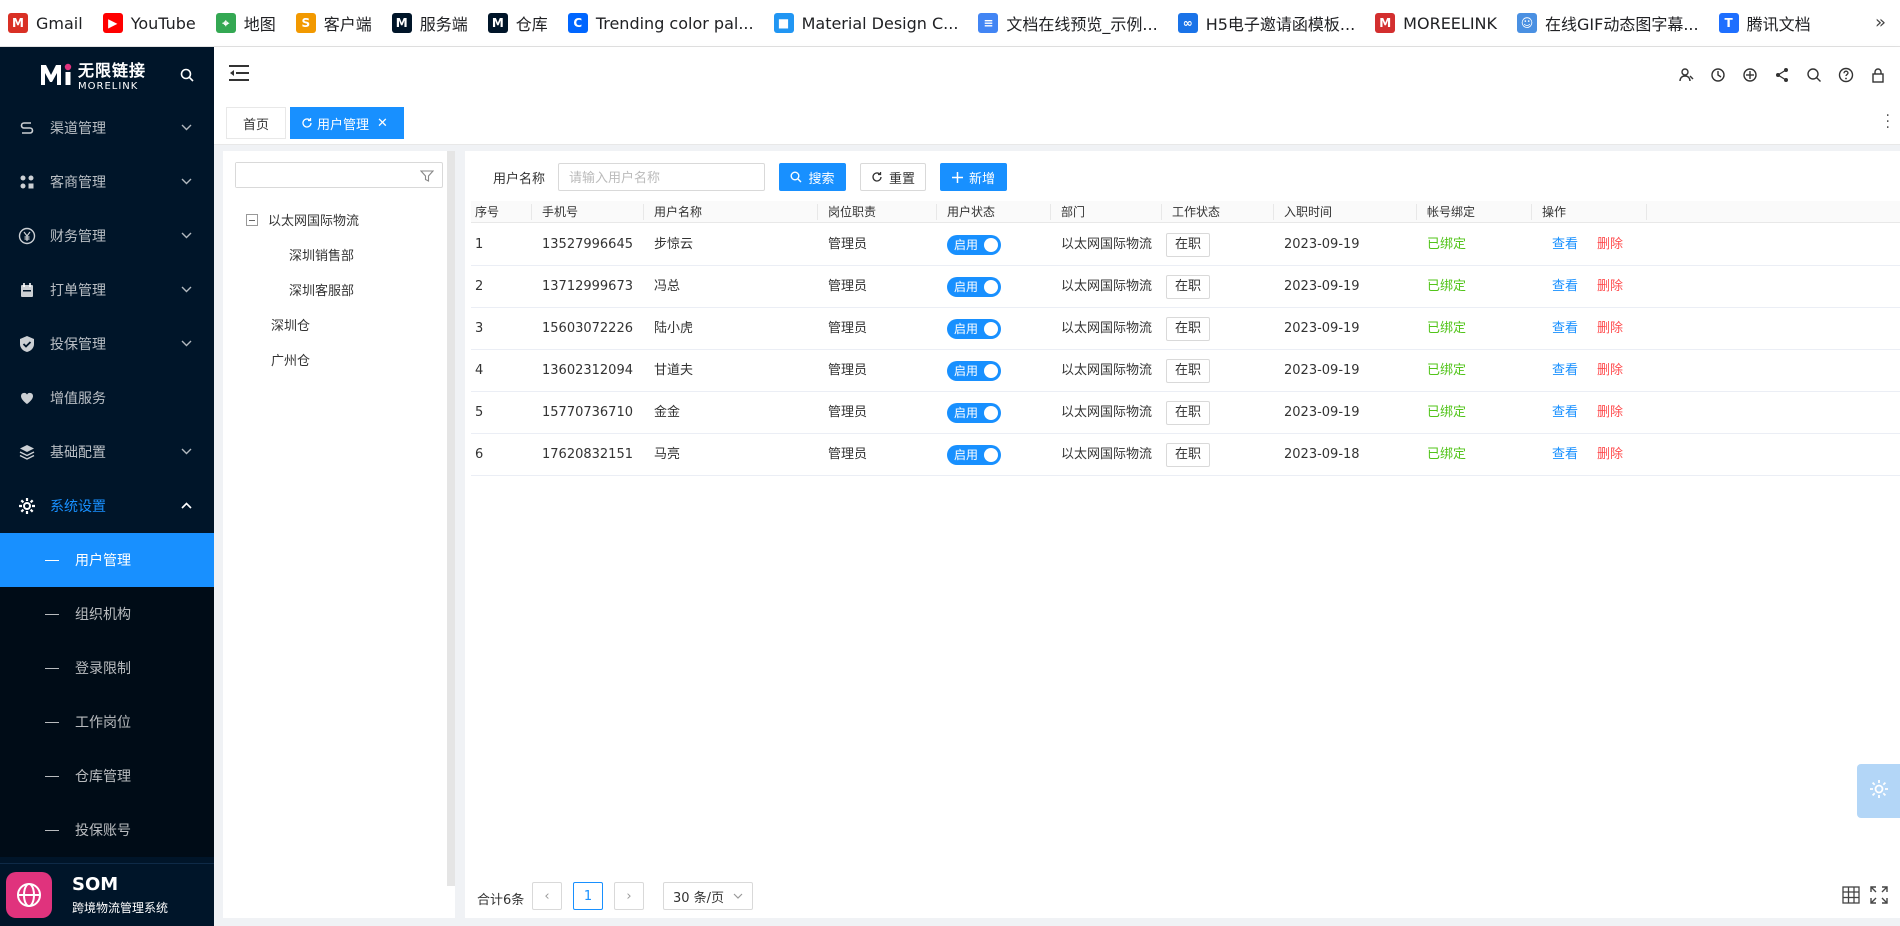 Image resolution: width=1900 pixels, height=926 pixels. I want to click on bookmark-item: ⌖ 地图, so click(250, 23).